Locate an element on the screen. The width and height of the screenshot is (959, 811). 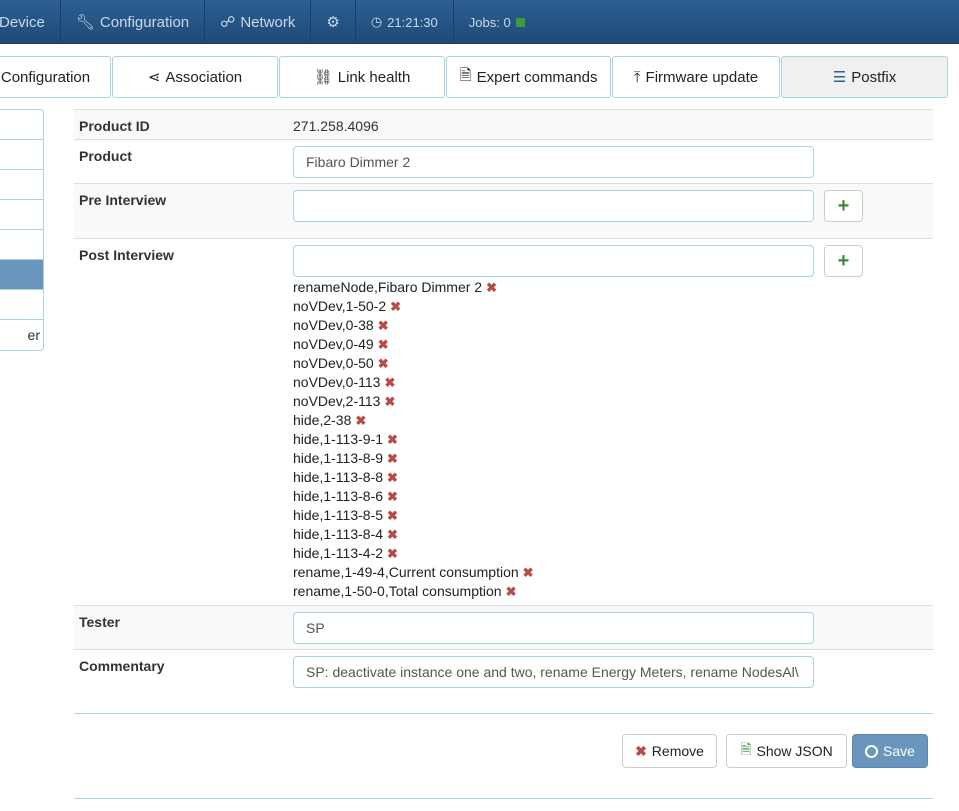
nav-configuration-label: Configuration is located at coordinates (144, 22).